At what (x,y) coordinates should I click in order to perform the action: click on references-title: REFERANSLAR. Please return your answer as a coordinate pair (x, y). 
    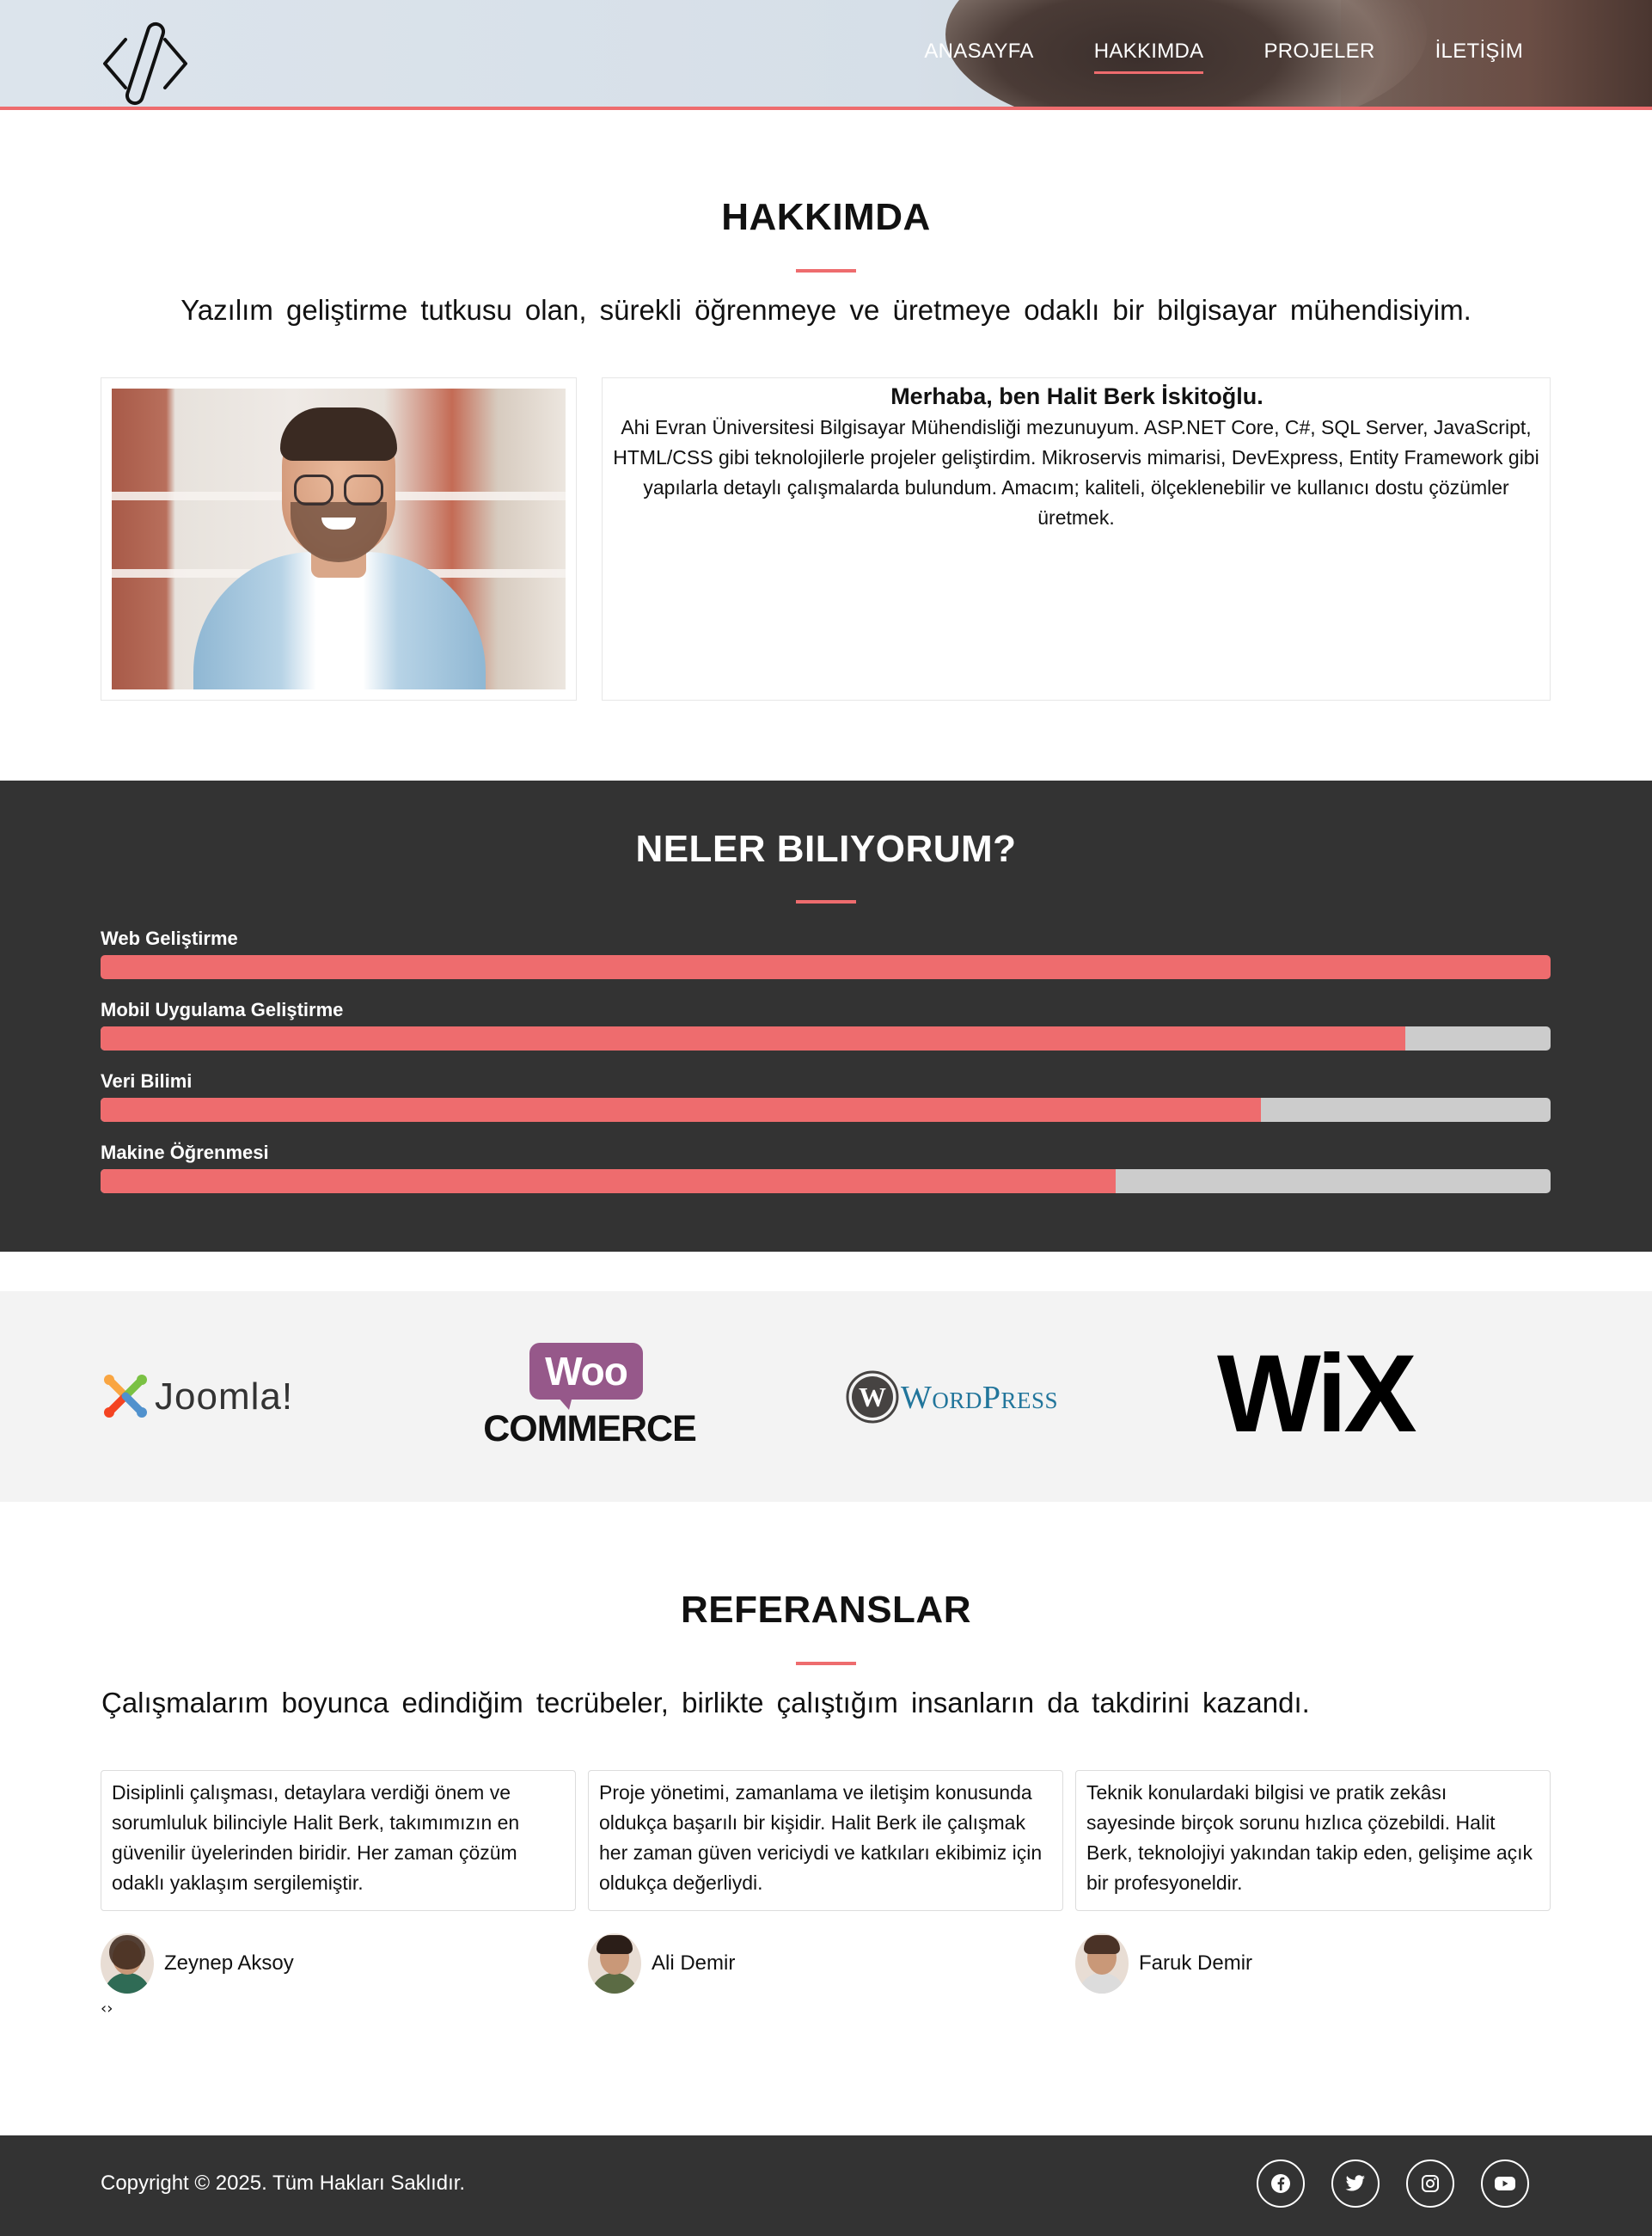
    Looking at the image, I should click on (826, 1610).